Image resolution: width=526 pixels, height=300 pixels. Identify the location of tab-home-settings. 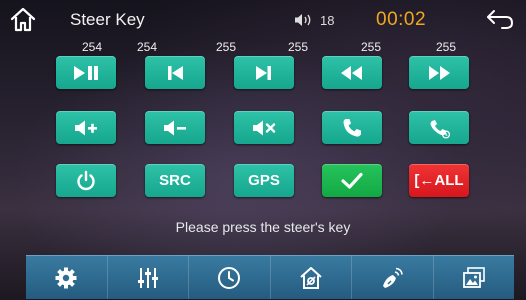
(311, 277).